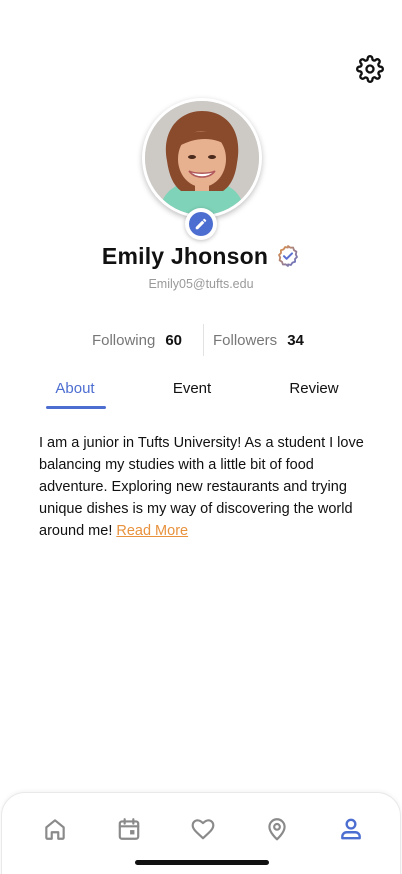 The height and width of the screenshot is (874, 402). I want to click on nav-map, so click(277, 829).